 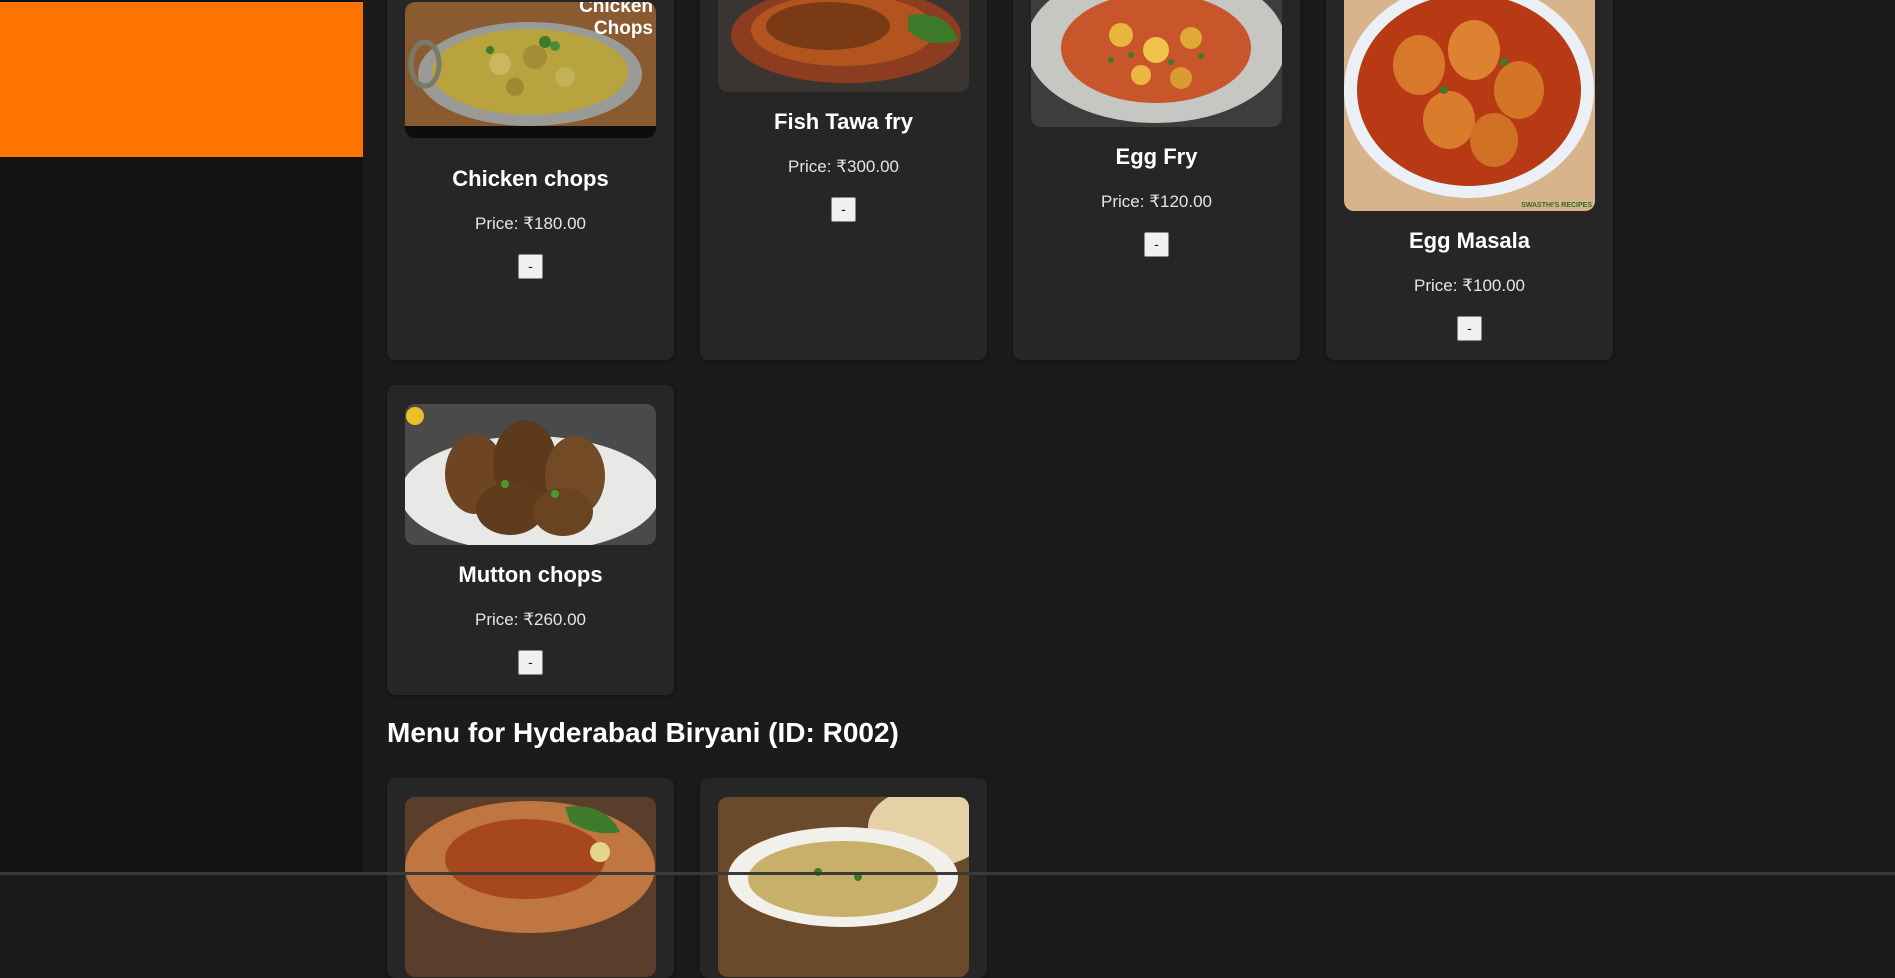 I want to click on sidebar-orange-banner, so click(x=181, y=79).